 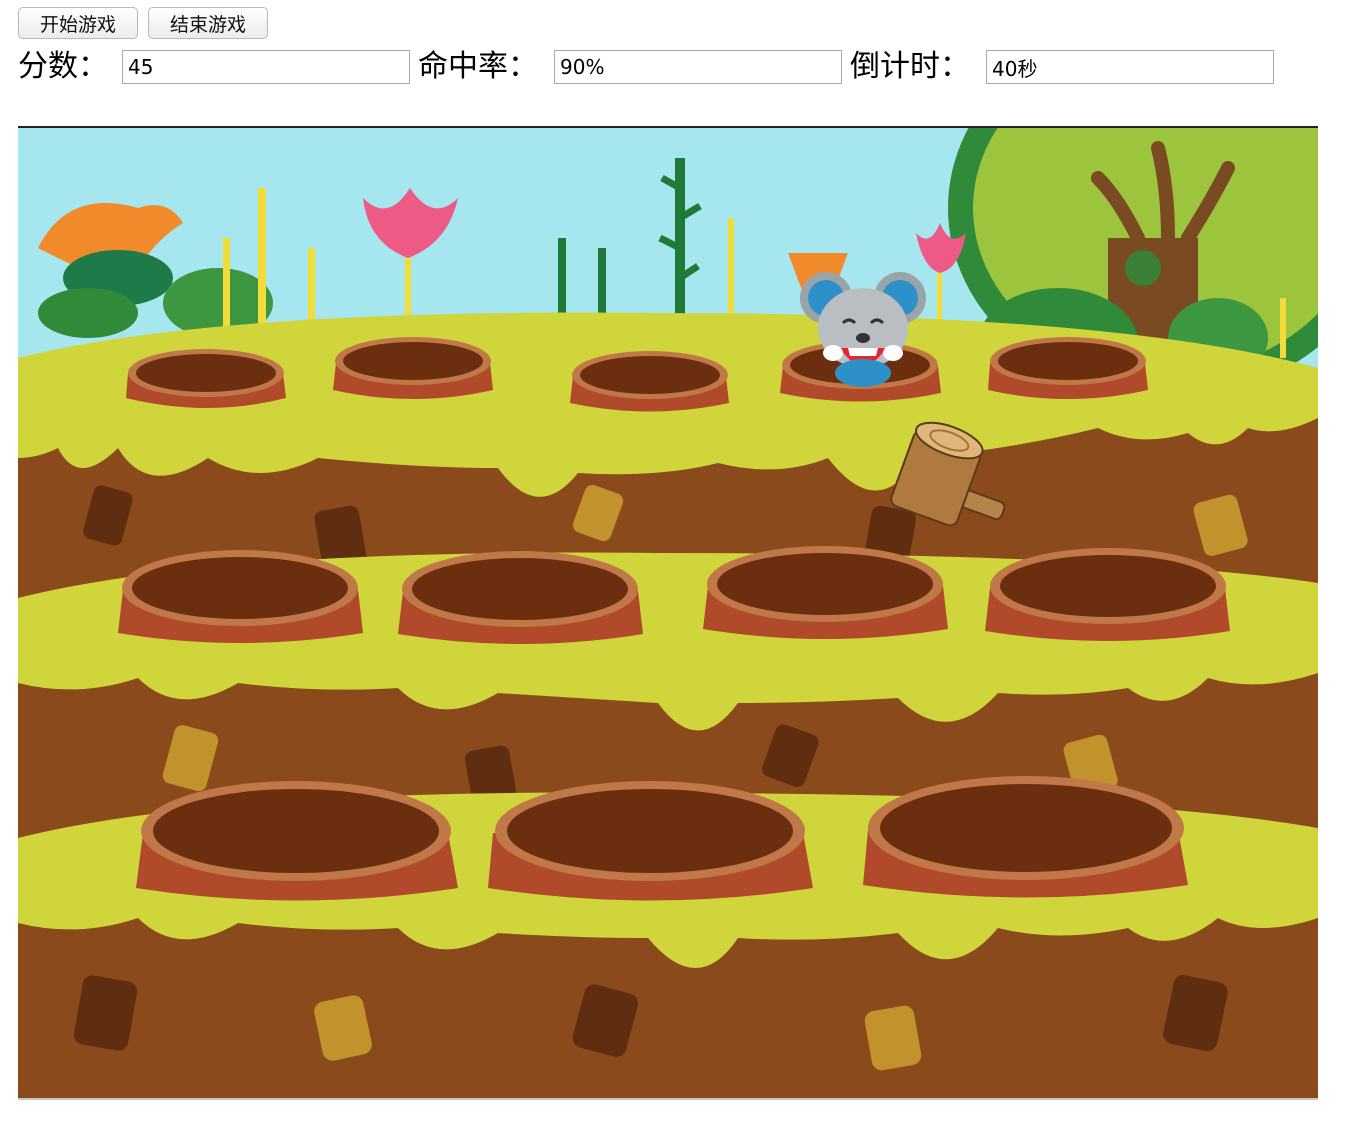 What do you see at coordinates (698, 67) in the screenshot?
I see `accuracy-field` at bounding box center [698, 67].